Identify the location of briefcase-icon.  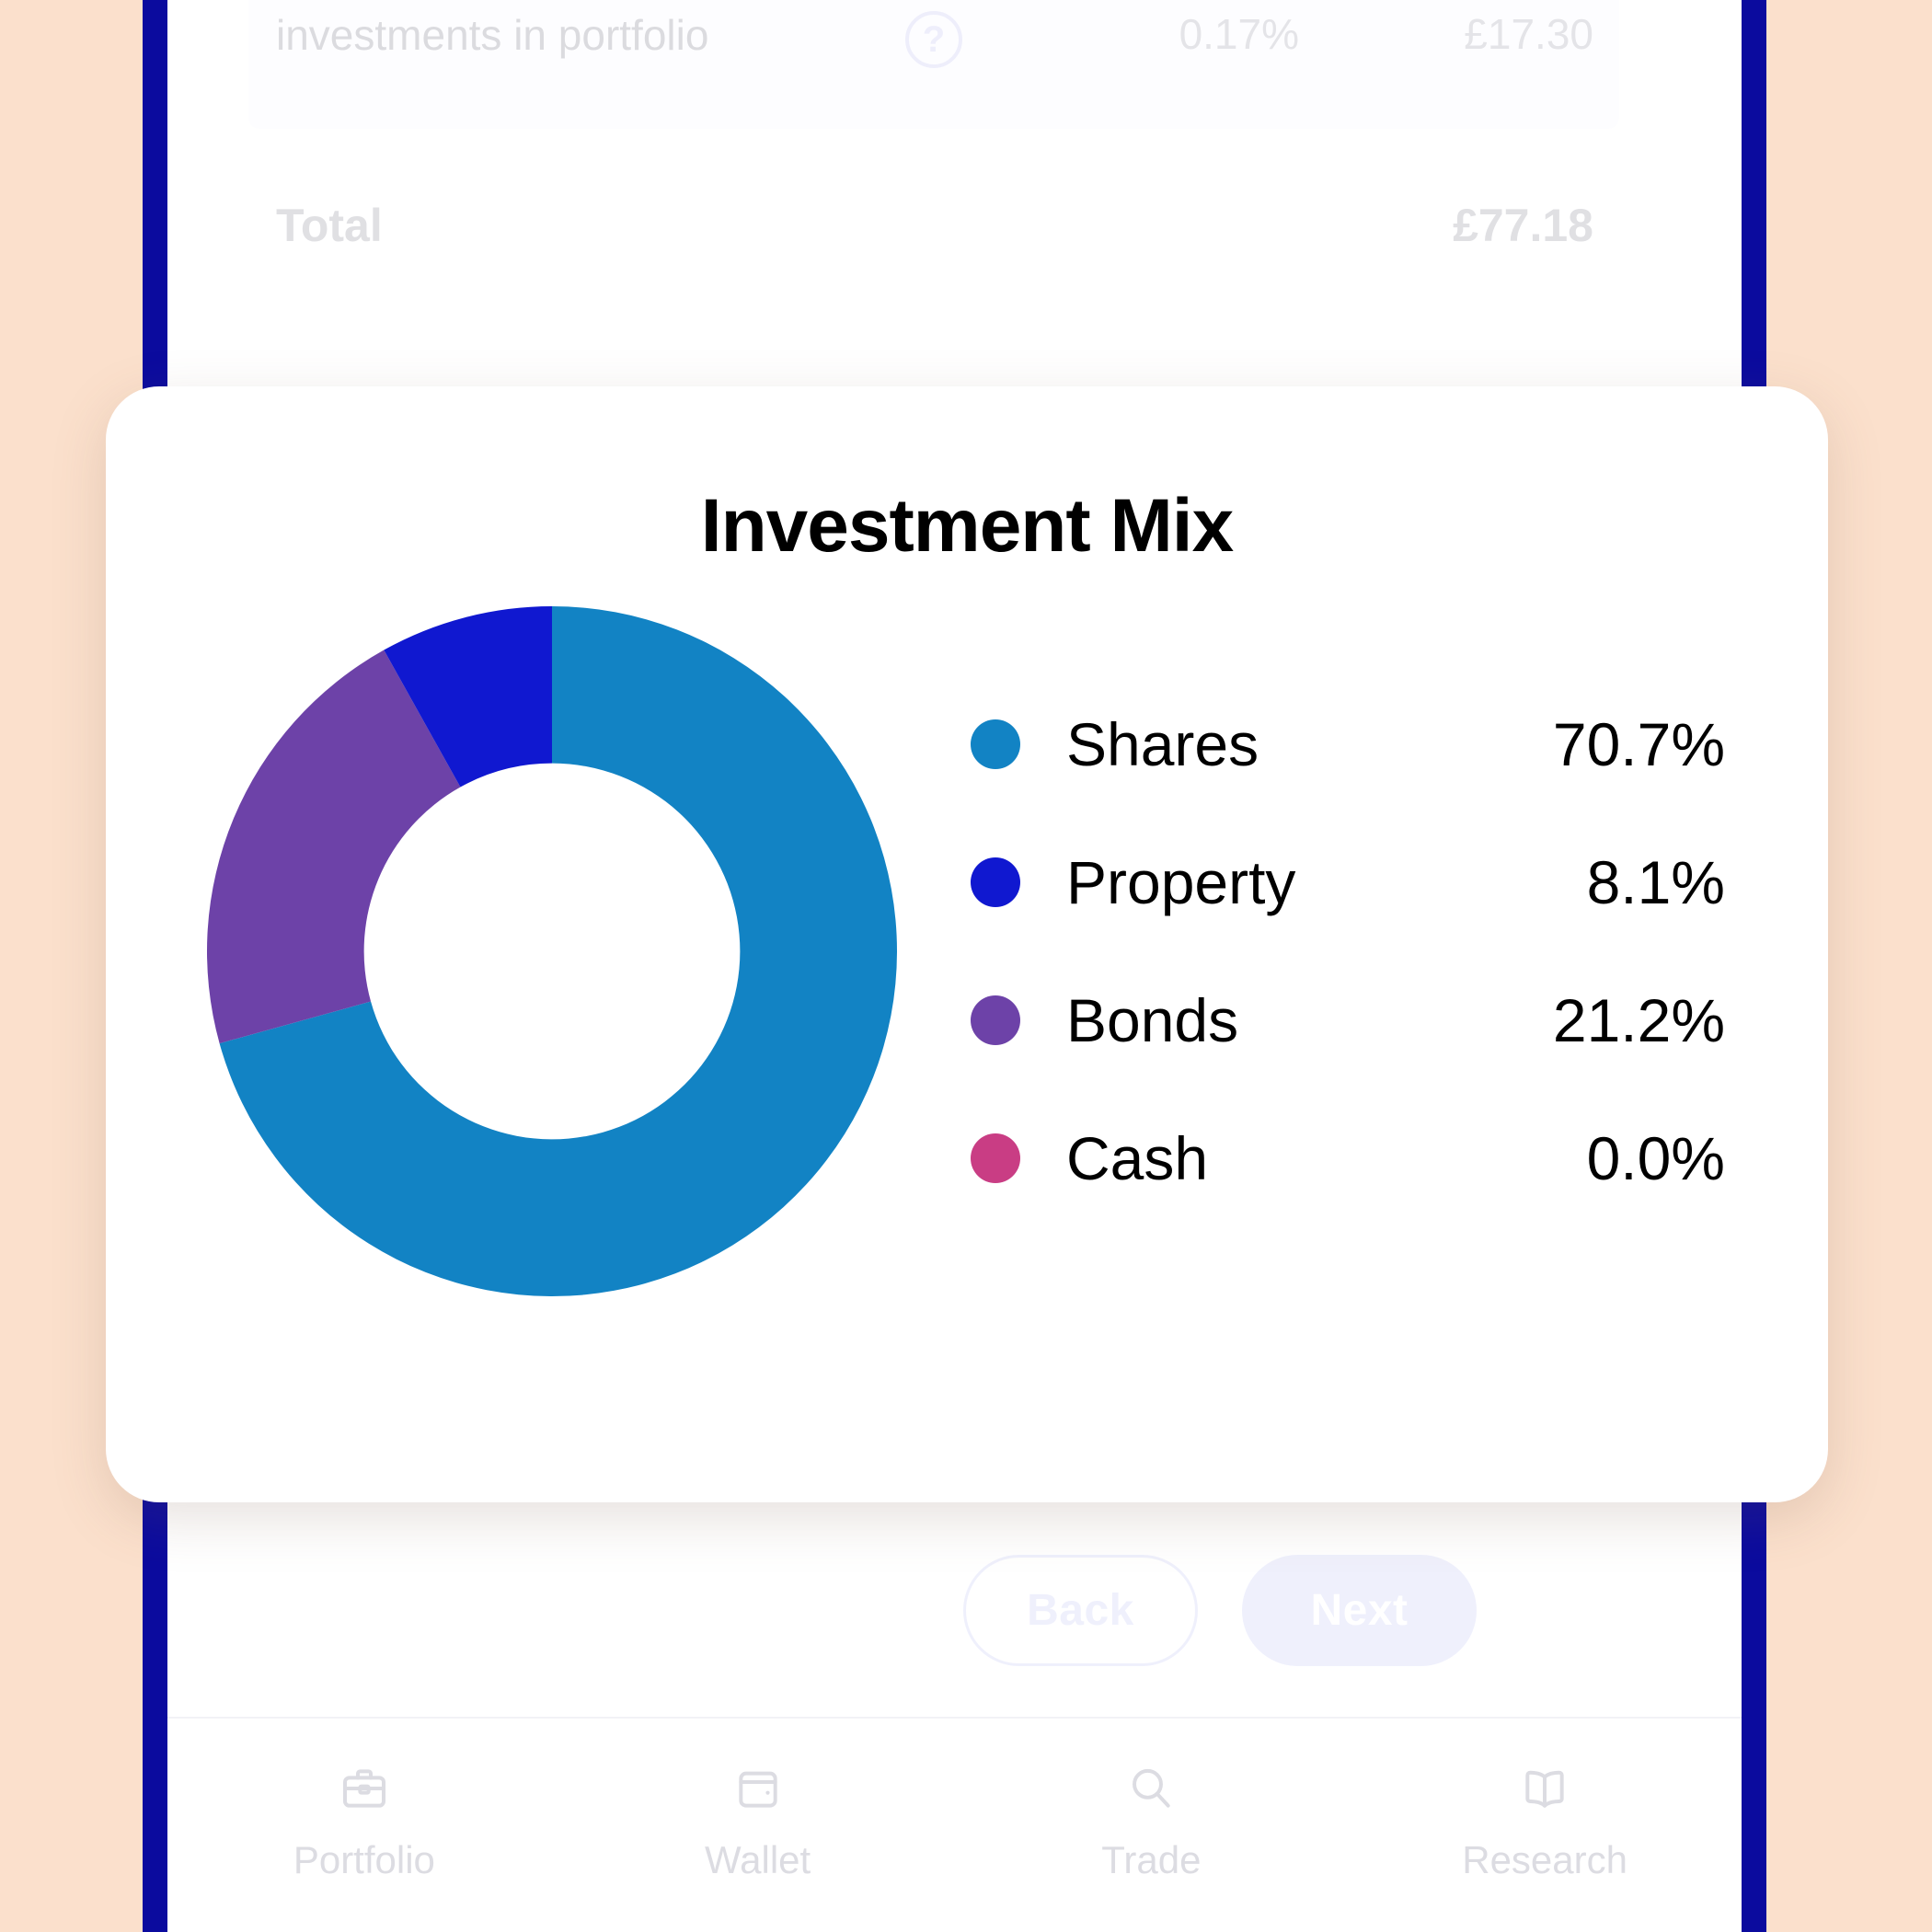
(364, 1788).